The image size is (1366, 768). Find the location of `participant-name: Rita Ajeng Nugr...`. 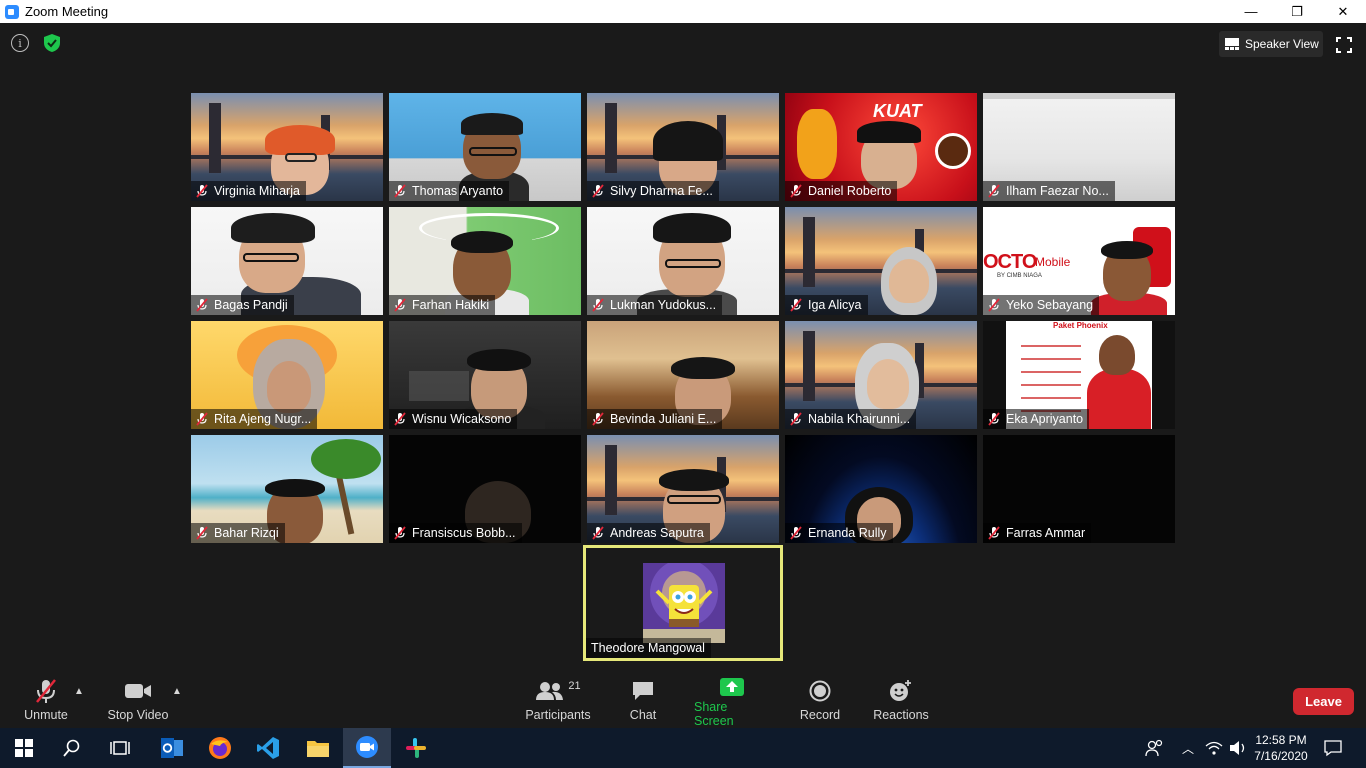

participant-name: Rita Ajeng Nugr... is located at coordinates (263, 419).